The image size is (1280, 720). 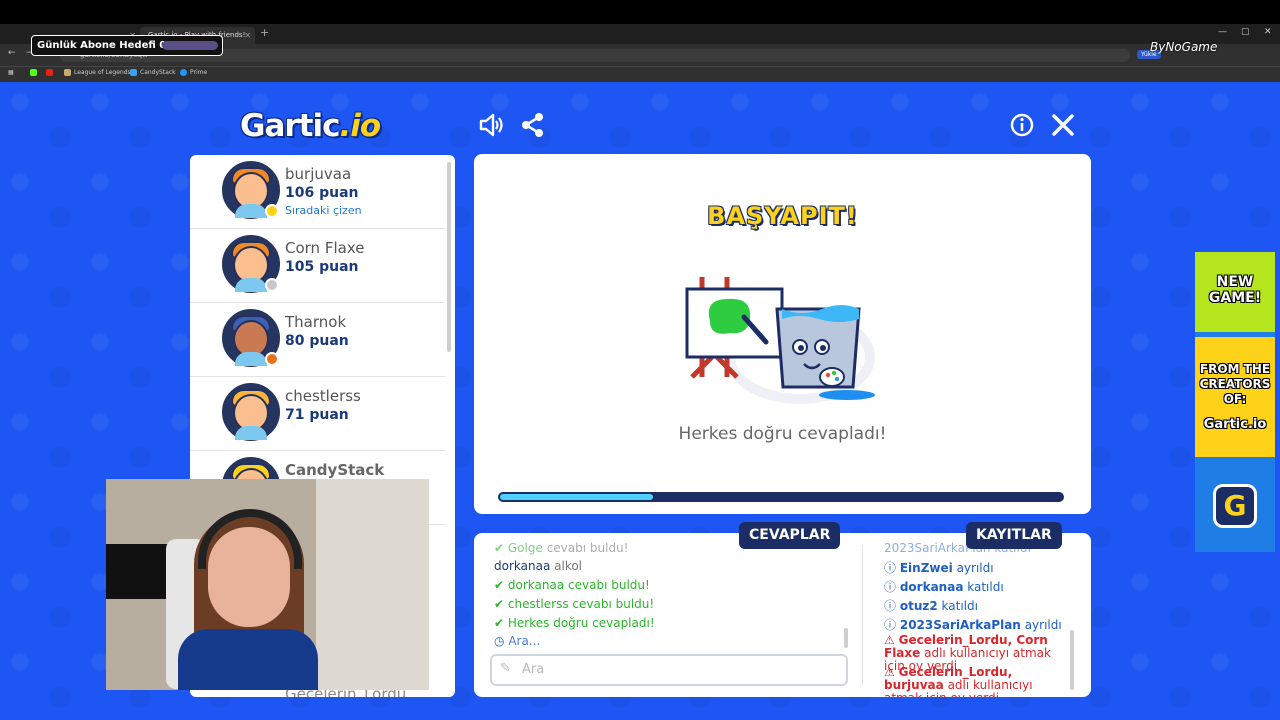 I want to click on player-row: burjuvaa 106 puan Sıradaki çizen, so click(x=317, y=192).